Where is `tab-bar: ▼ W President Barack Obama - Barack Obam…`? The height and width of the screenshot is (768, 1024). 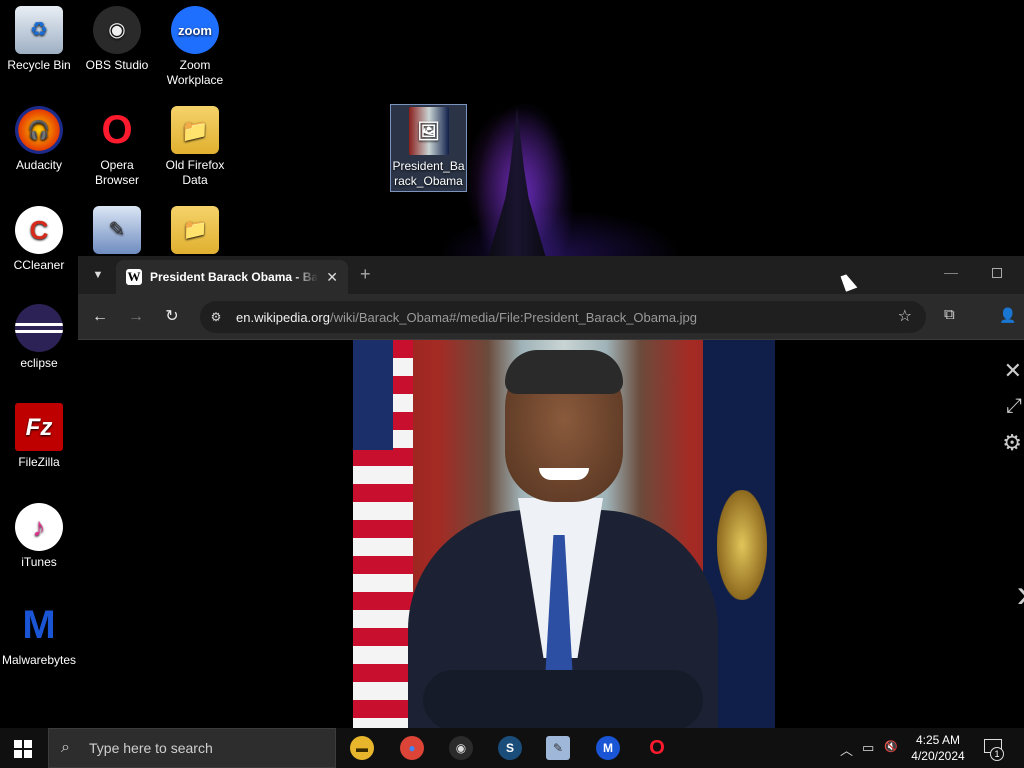 tab-bar: ▼ W President Barack Obama - Barack Obam… is located at coordinates (551, 275).